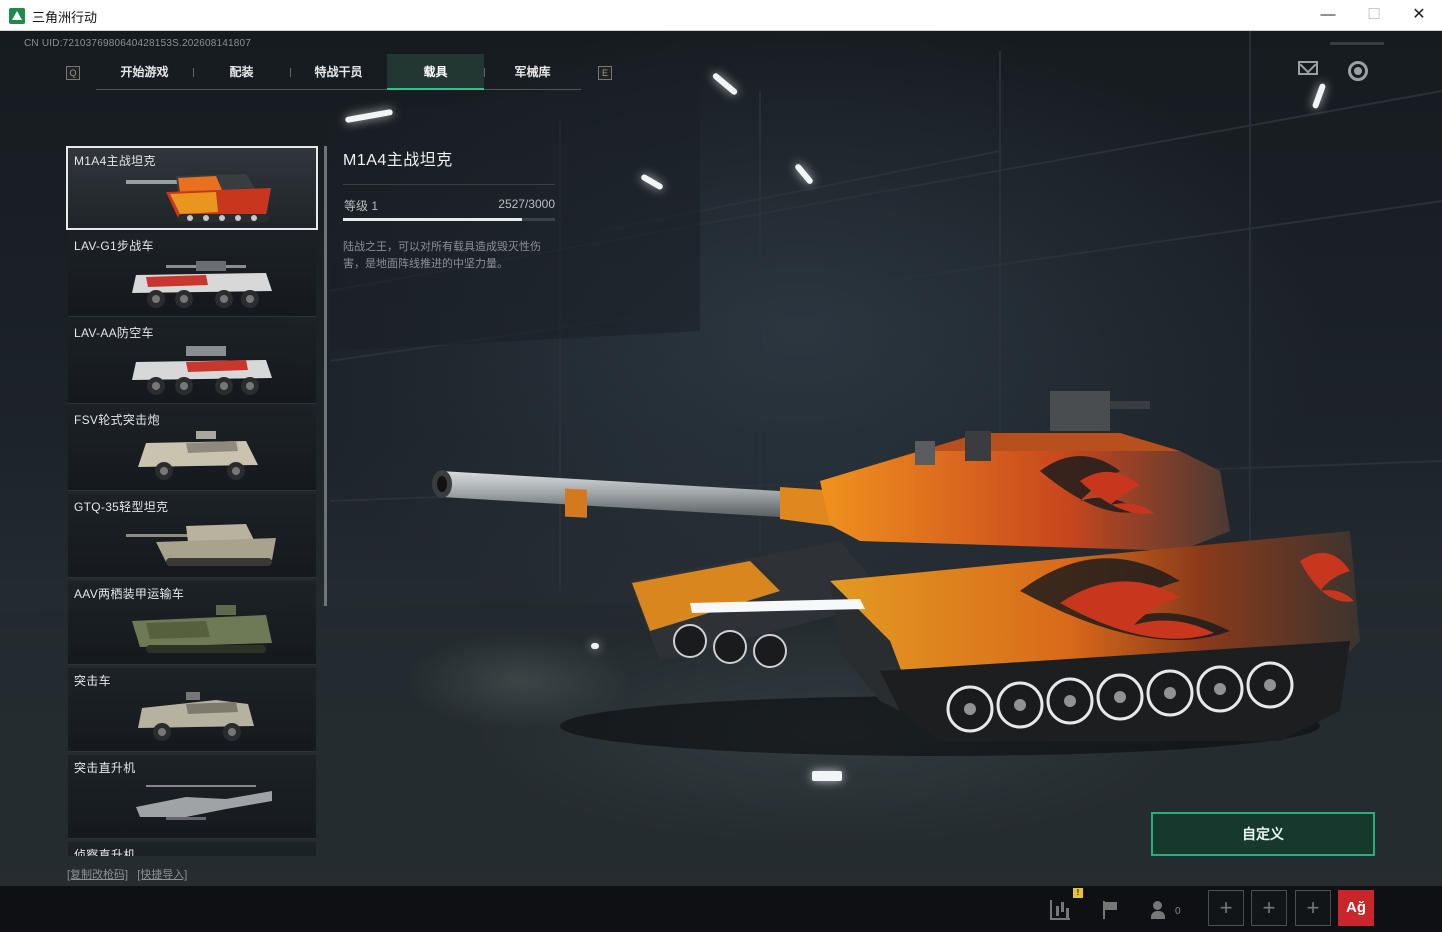  What do you see at coordinates (449, 205) in the screenshot?
I see `level-row: 等级 1 2527/3000` at bounding box center [449, 205].